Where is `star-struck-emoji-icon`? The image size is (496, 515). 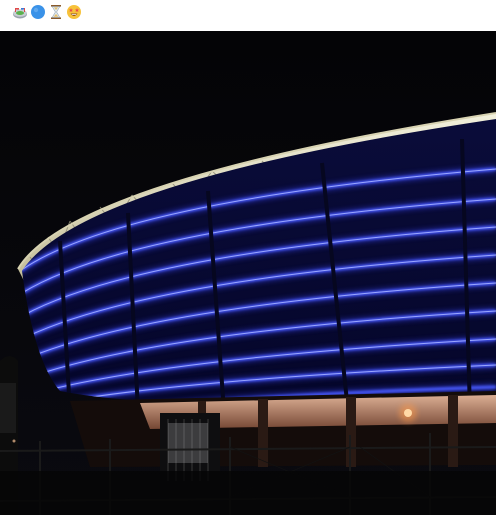
star-struck-emoji-icon is located at coordinates (74, 12).